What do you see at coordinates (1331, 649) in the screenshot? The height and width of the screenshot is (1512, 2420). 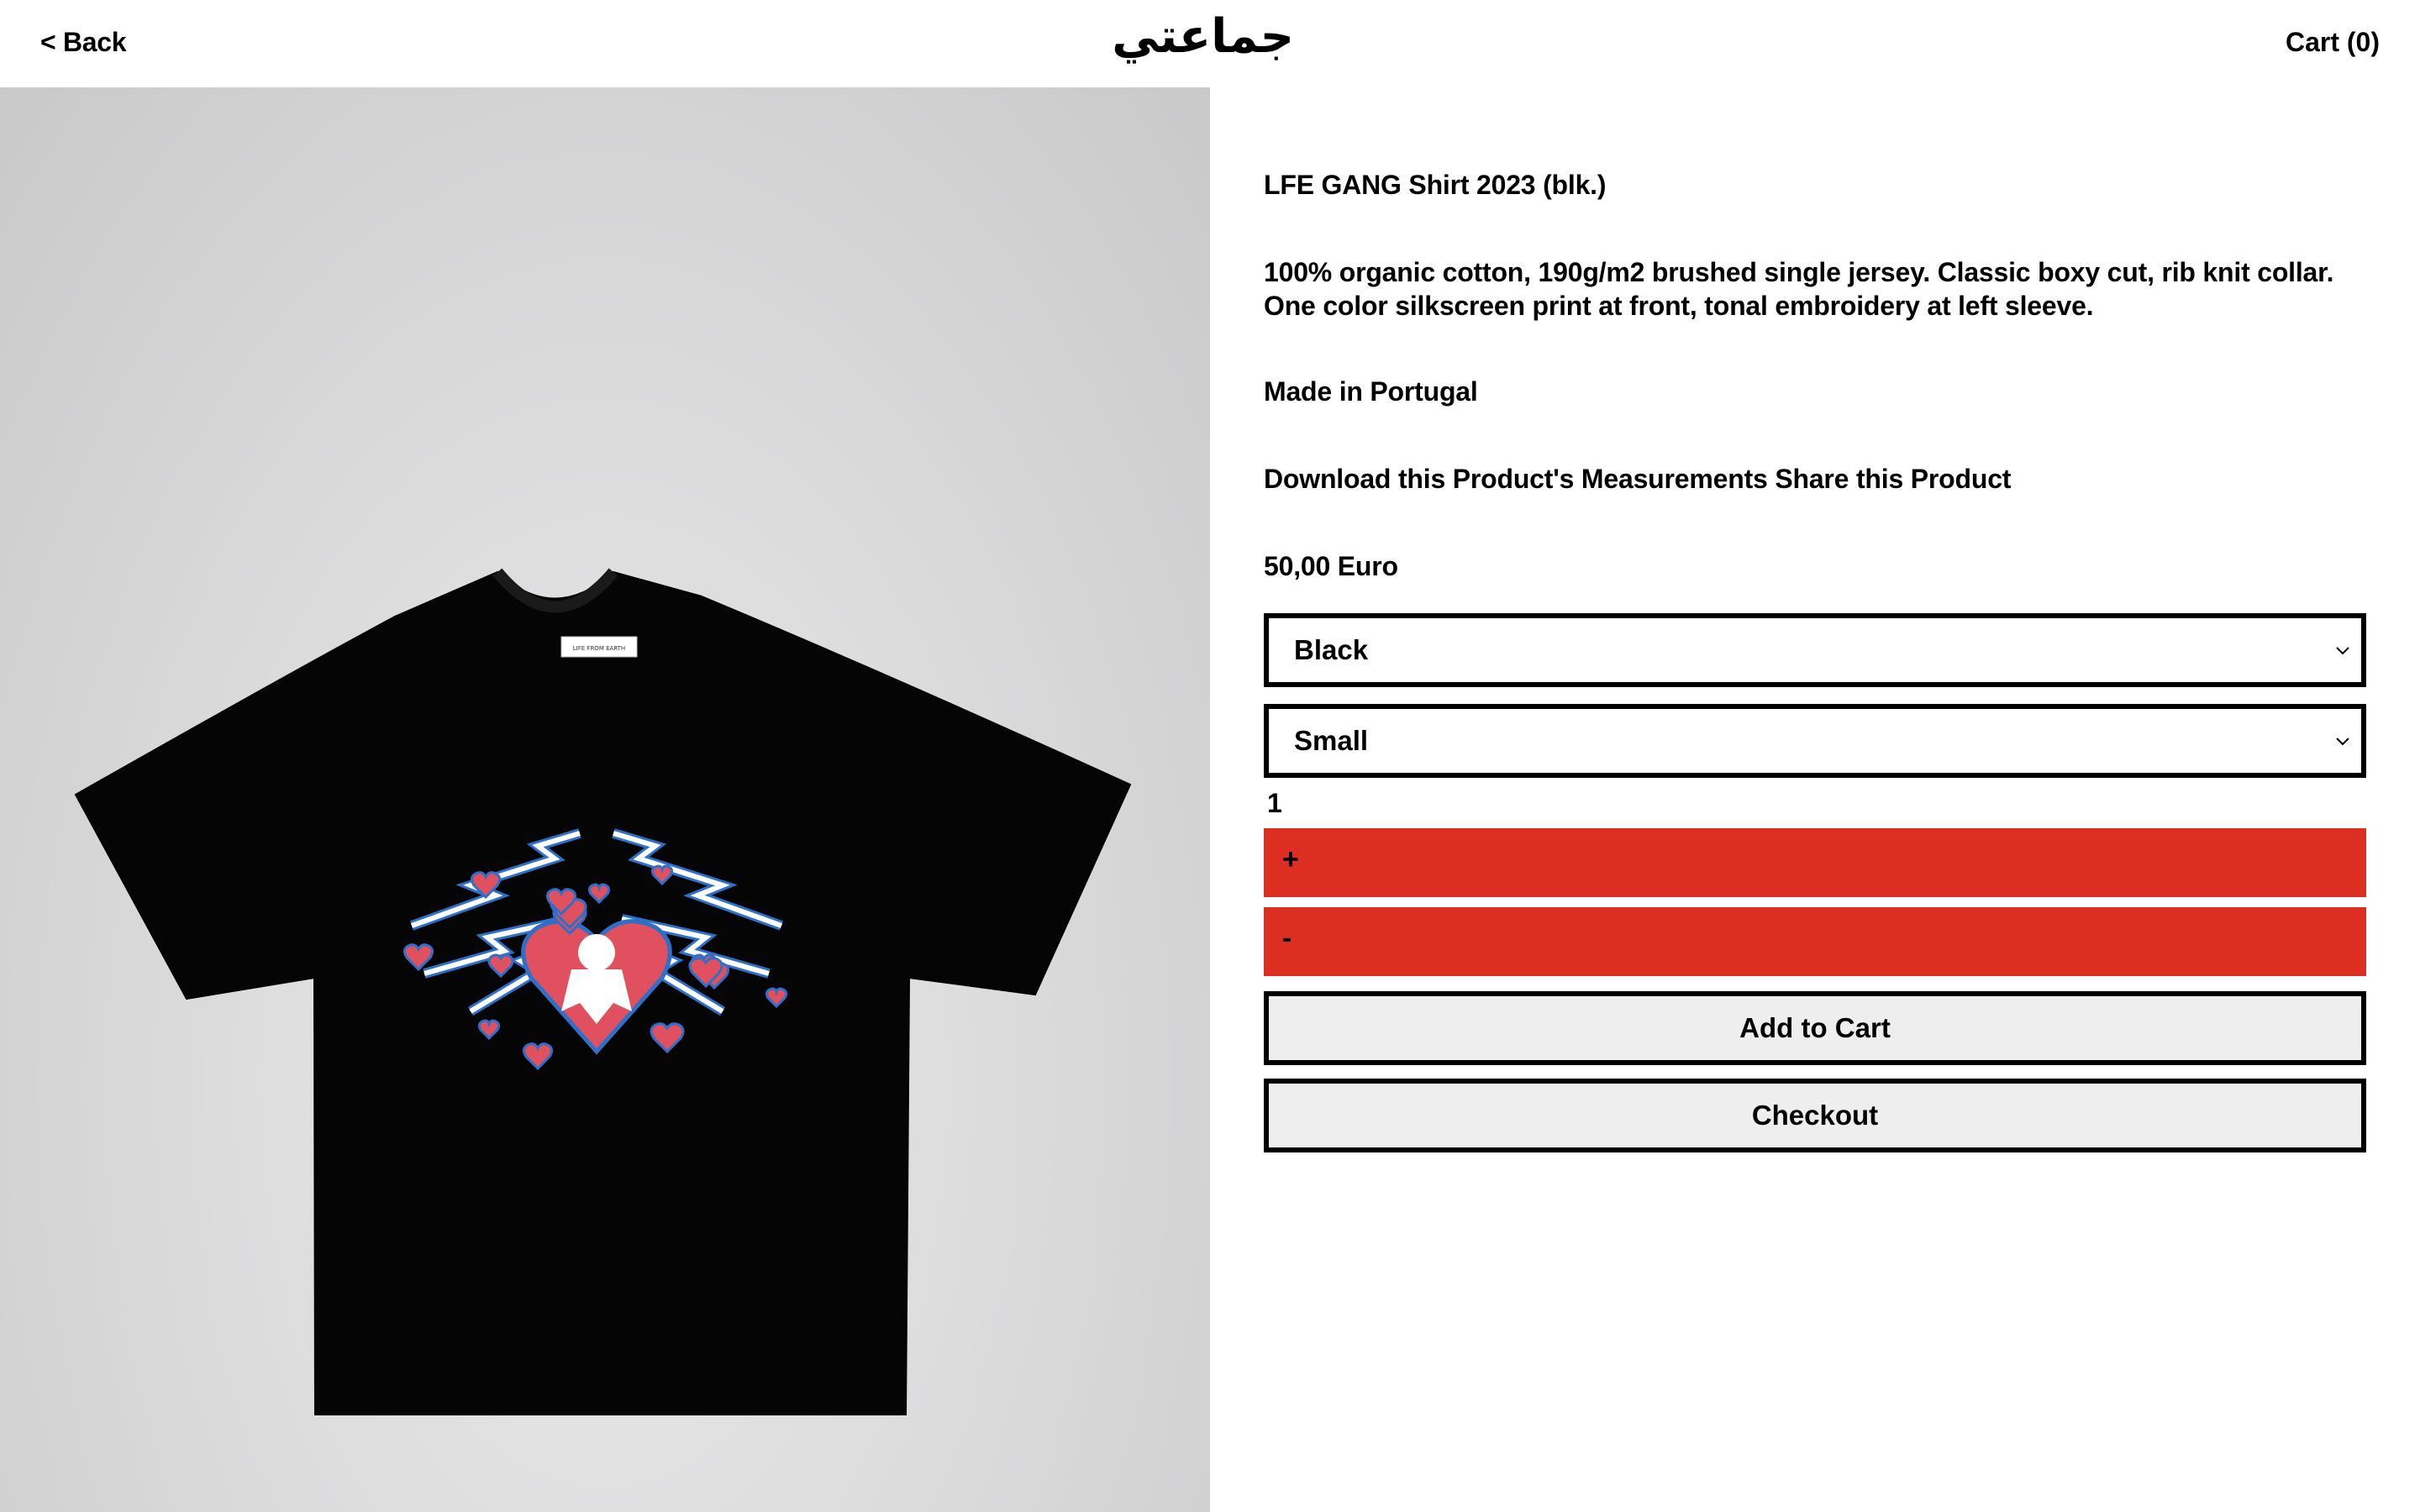 I see `color-select-value: Black` at bounding box center [1331, 649].